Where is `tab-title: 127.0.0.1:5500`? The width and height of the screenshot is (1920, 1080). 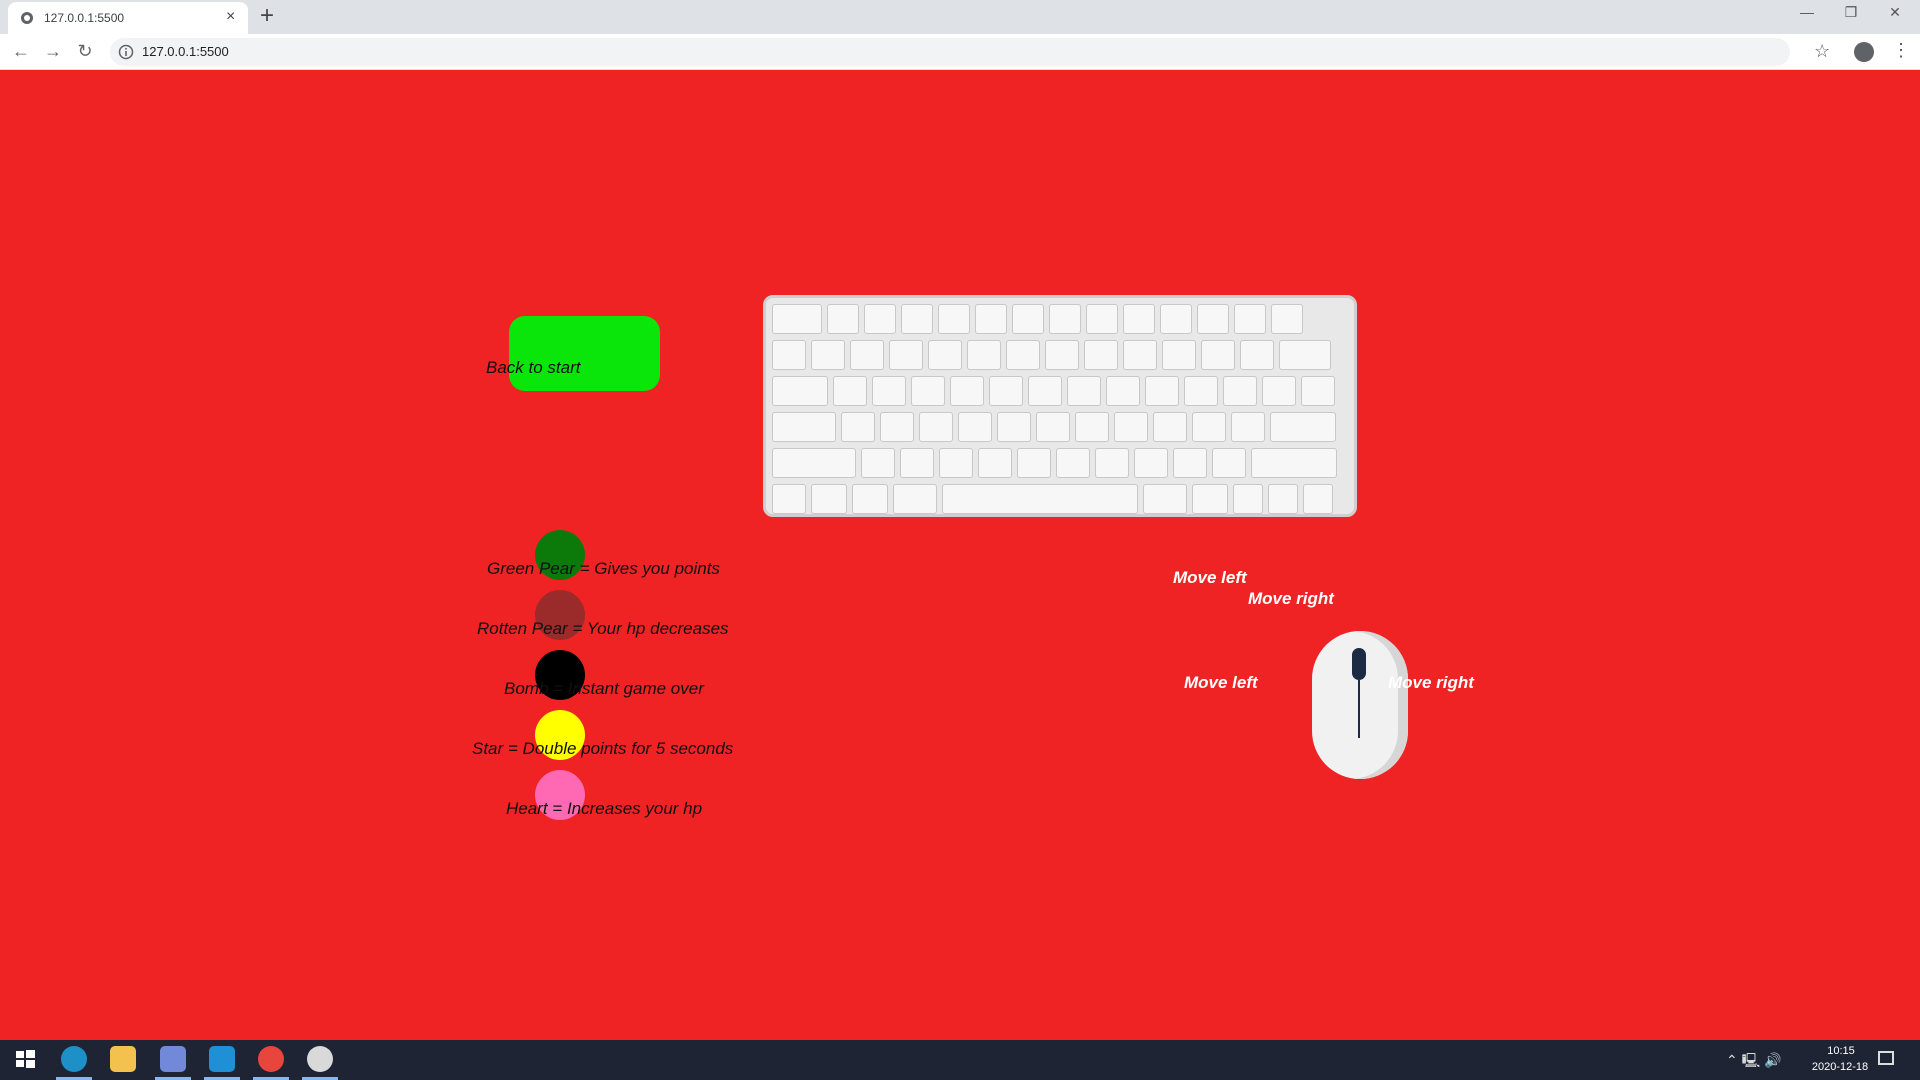 tab-title: 127.0.0.1:5500 is located at coordinates (84, 18).